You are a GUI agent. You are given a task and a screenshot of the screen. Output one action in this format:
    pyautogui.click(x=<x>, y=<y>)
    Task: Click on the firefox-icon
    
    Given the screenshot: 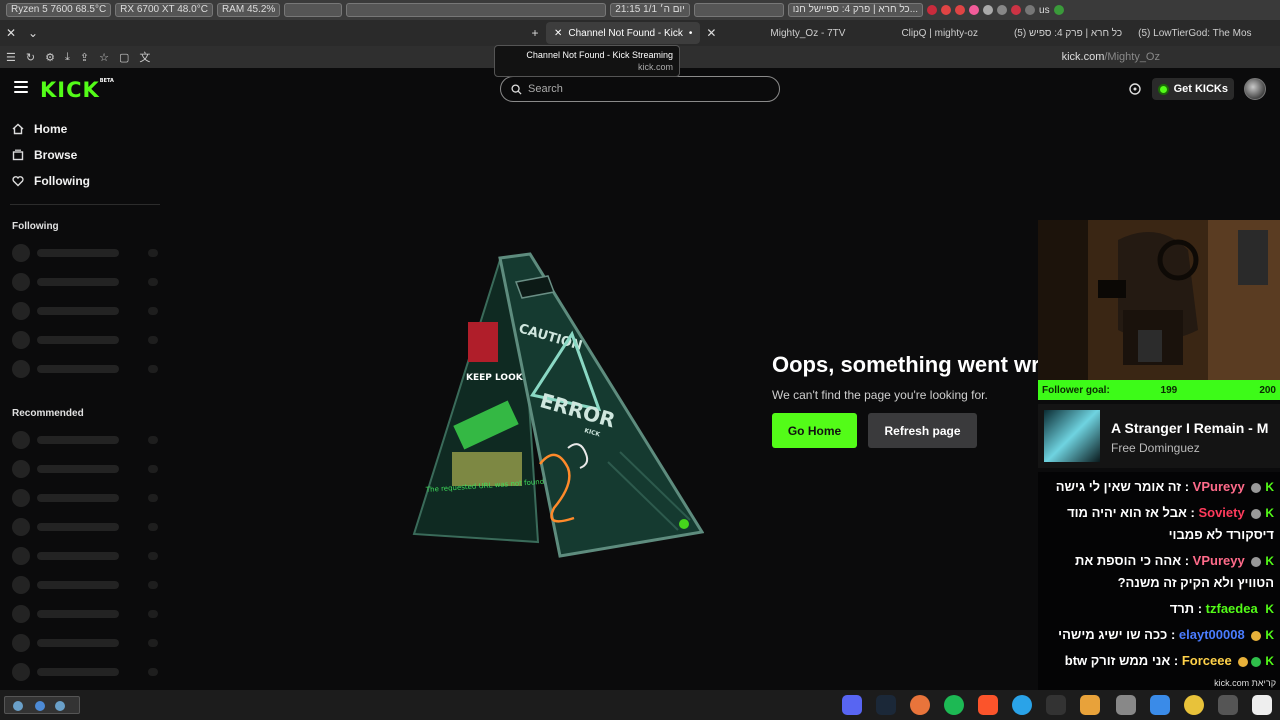 What is the action you would take?
    pyautogui.click(x=920, y=705)
    